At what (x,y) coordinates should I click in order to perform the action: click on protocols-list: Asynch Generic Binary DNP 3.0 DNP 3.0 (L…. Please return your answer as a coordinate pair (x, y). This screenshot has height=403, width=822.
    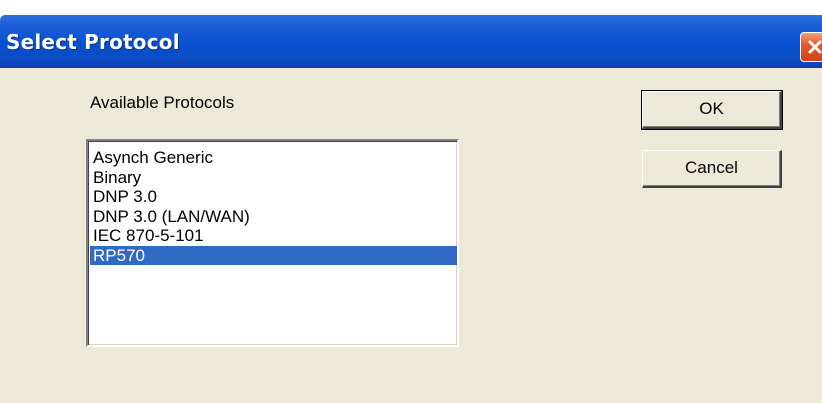
    Looking at the image, I should click on (273, 206).